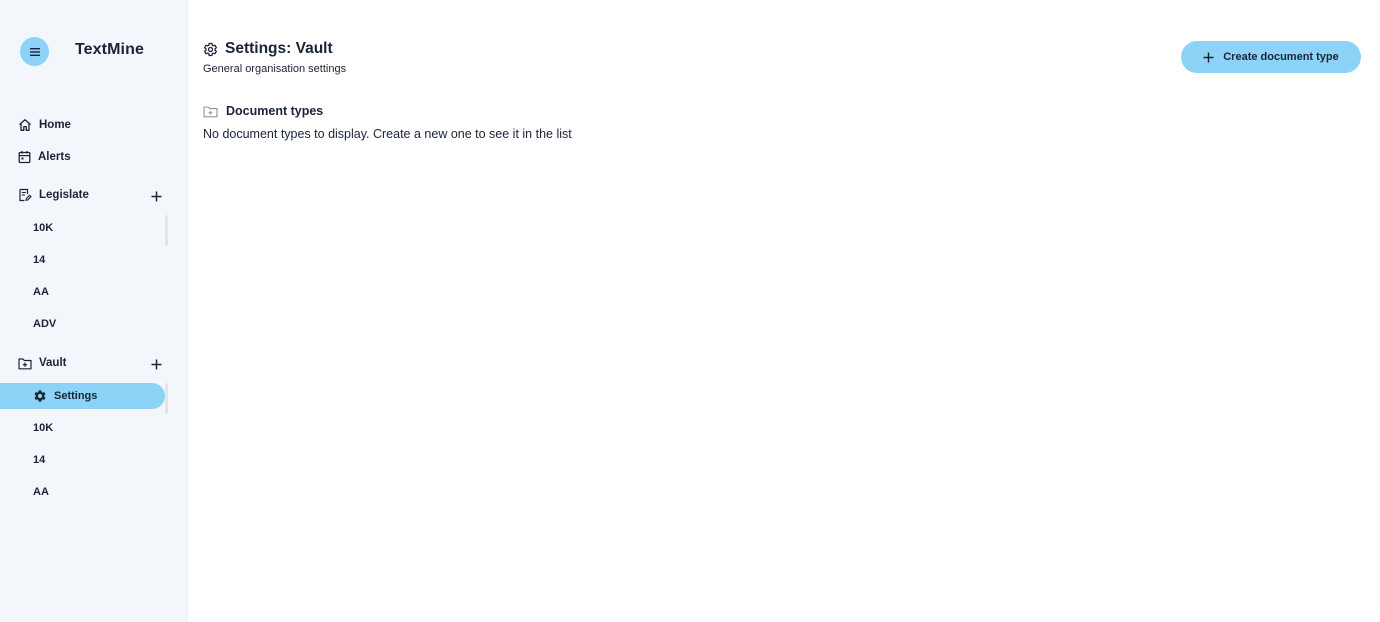  I want to click on vault-item: 10K, so click(43, 428).